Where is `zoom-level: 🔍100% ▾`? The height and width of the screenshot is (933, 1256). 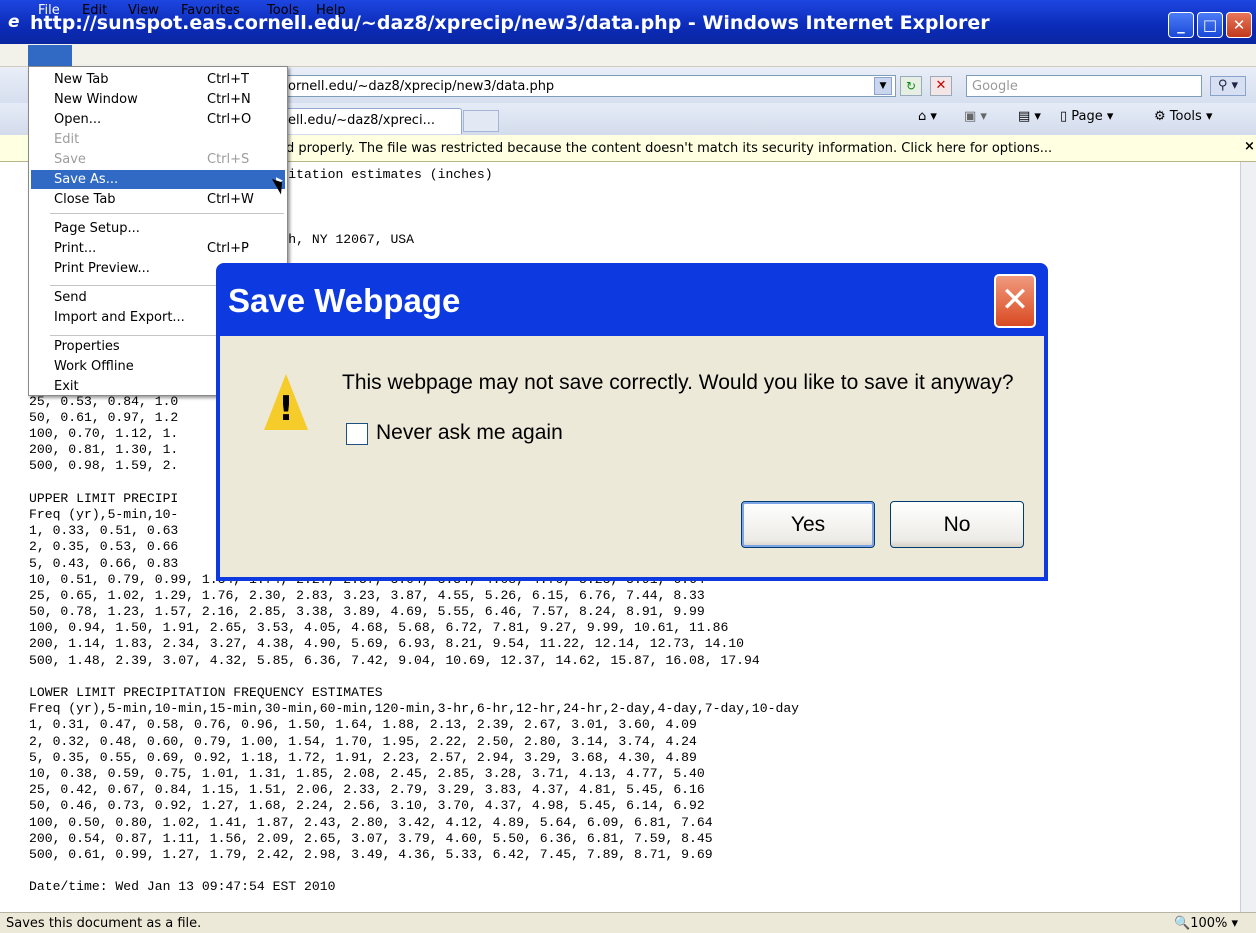 zoom-level: 🔍100% ▾ is located at coordinates (1206, 923).